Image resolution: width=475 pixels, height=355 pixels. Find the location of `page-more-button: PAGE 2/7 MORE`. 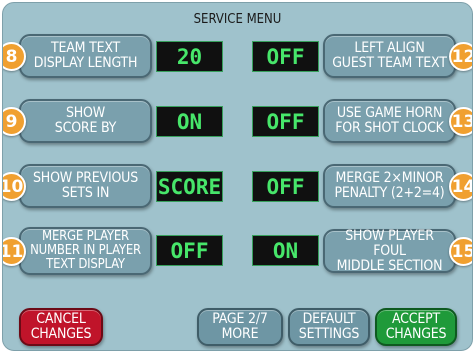

page-more-button: PAGE 2/7 MORE is located at coordinates (240, 327).